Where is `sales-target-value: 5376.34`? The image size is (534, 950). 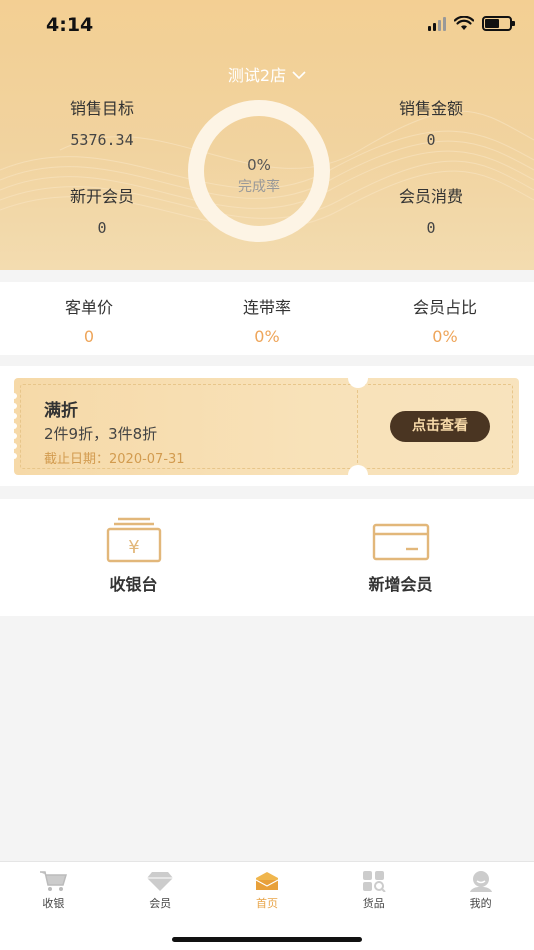 sales-target-value: 5376.34 is located at coordinates (102, 140).